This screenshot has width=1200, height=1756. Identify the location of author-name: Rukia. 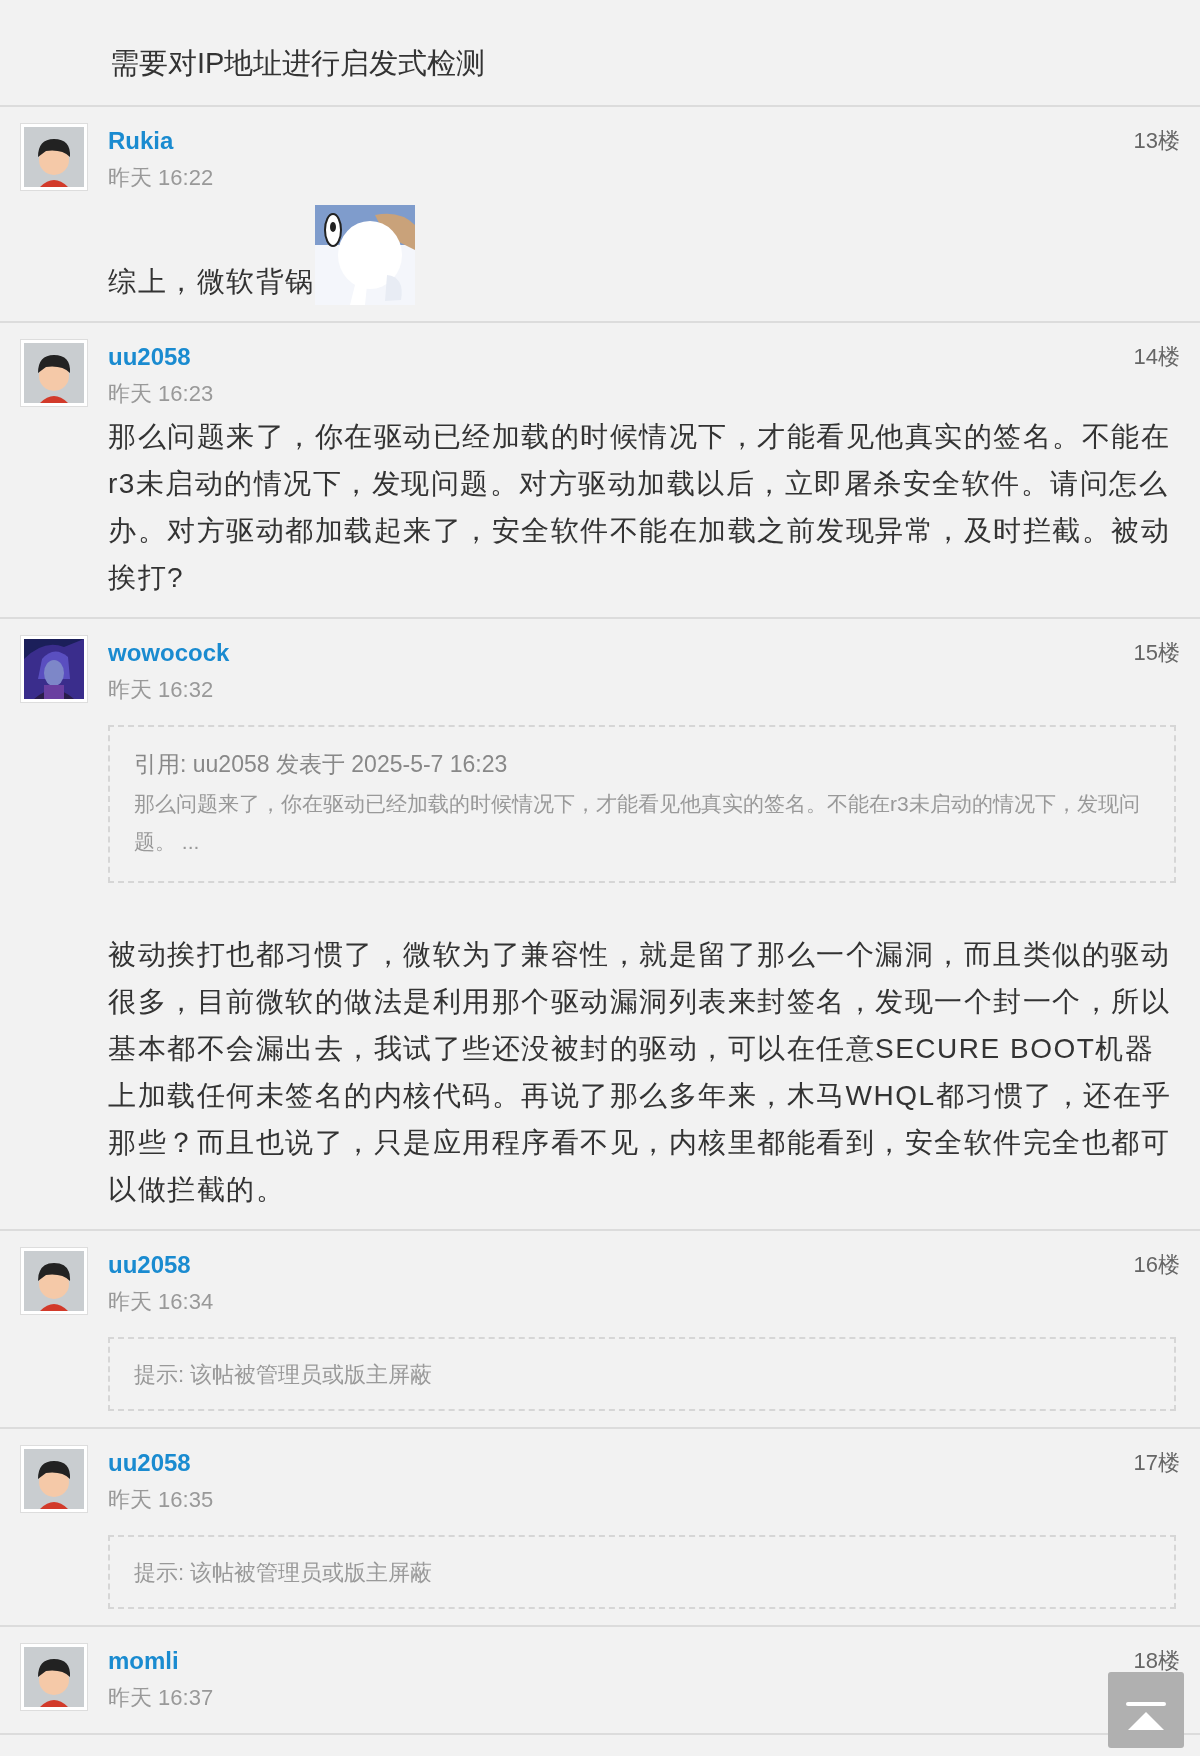
(141, 141).